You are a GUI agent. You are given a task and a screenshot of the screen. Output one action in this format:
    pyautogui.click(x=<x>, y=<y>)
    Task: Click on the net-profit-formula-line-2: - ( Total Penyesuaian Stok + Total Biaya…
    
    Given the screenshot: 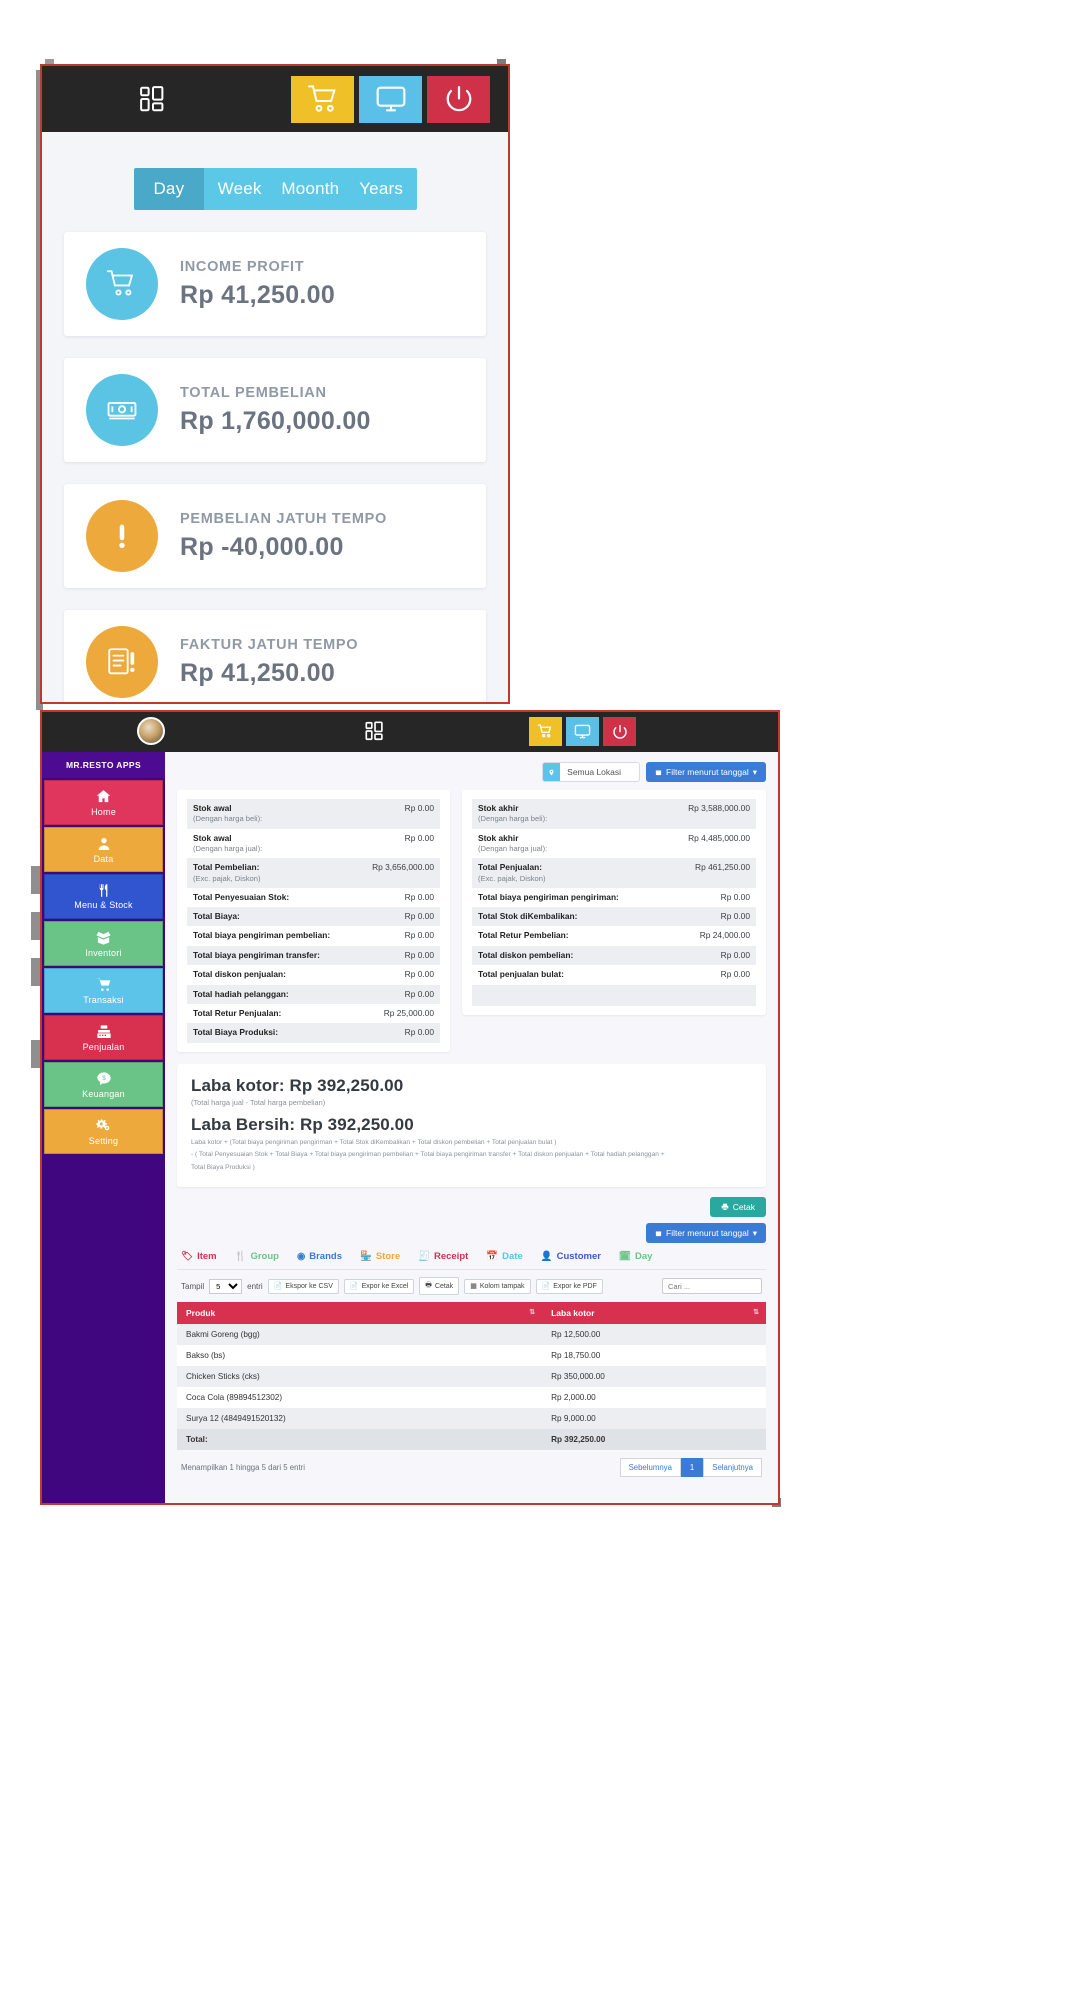 What is the action you would take?
    pyautogui.click(x=428, y=1155)
    